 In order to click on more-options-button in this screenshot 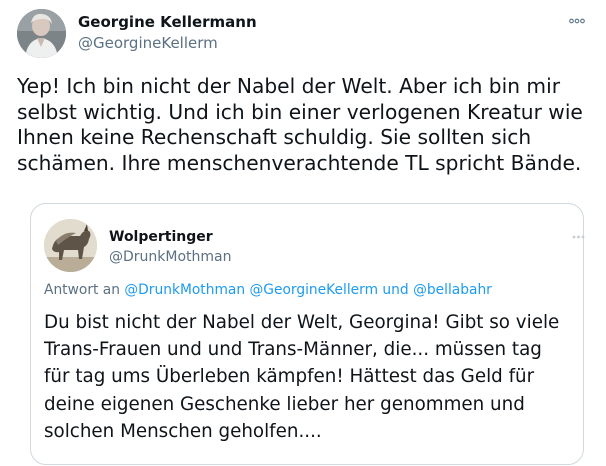, I will do `click(577, 21)`.